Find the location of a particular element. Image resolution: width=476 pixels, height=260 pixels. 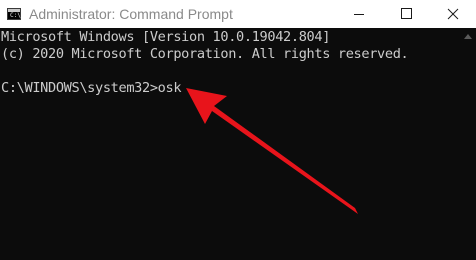

command-prompt-icon: C:\ is located at coordinates (14, 14).